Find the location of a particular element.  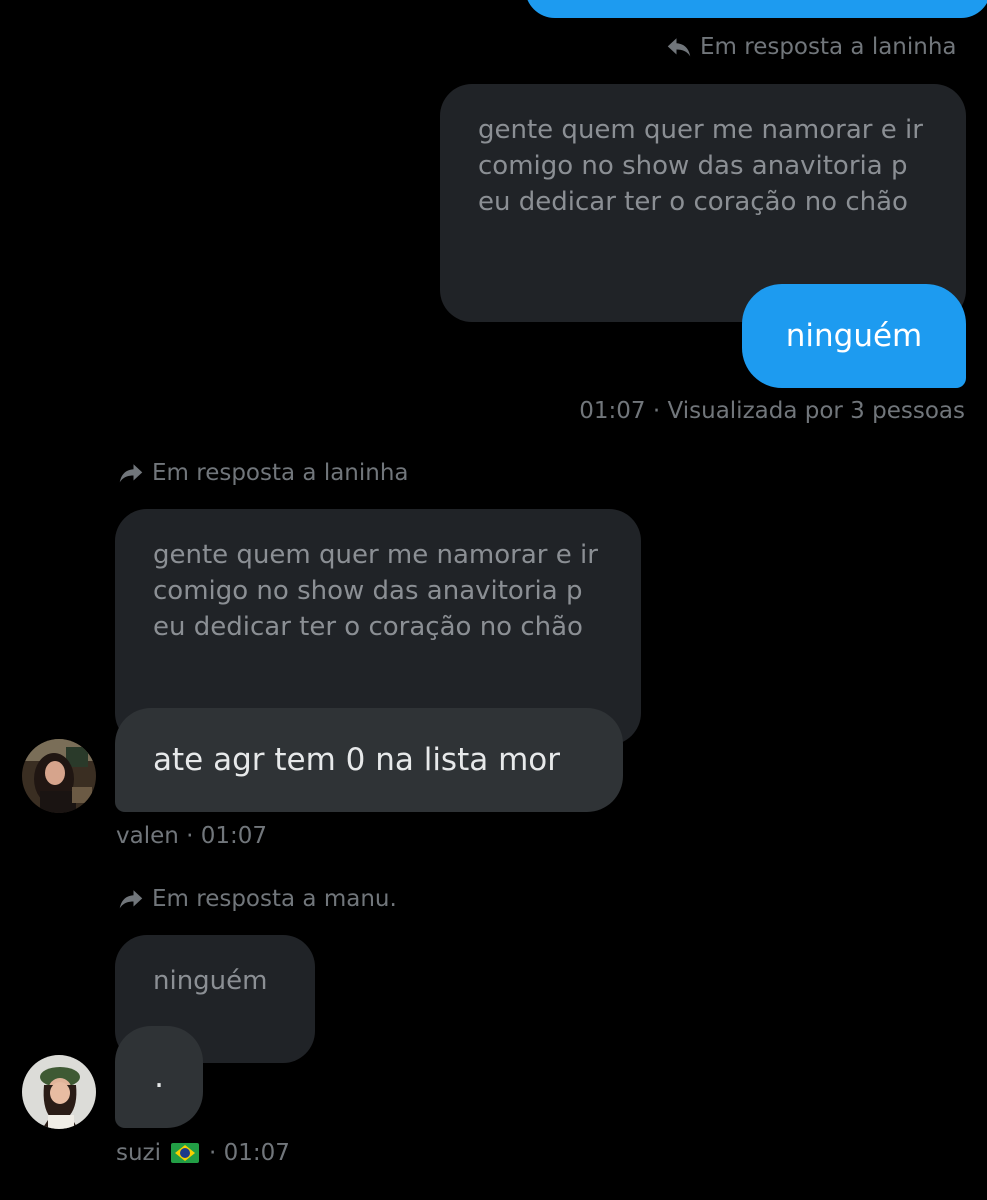

message-meta: 01:07 · Visualizada por 3 pessoas is located at coordinates (772, 411).